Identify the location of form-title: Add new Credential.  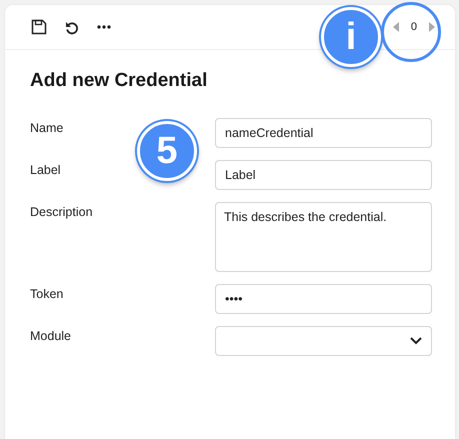
(119, 81).